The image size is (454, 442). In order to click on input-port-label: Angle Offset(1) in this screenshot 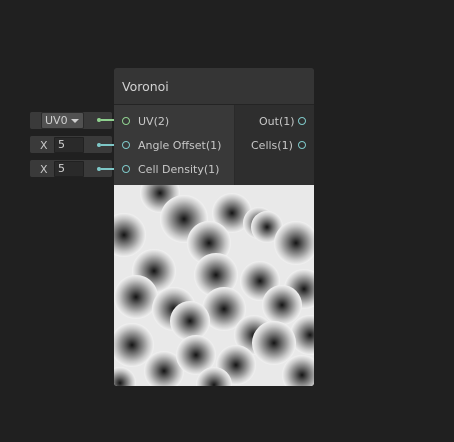, I will do `click(180, 145)`.